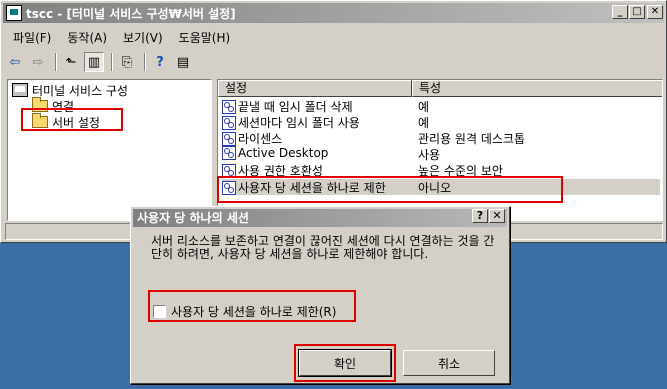 This screenshot has width=667, height=389. What do you see at coordinates (160, 62) in the screenshot?
I see `help-icon: ?` at bounding box center [160, 62].